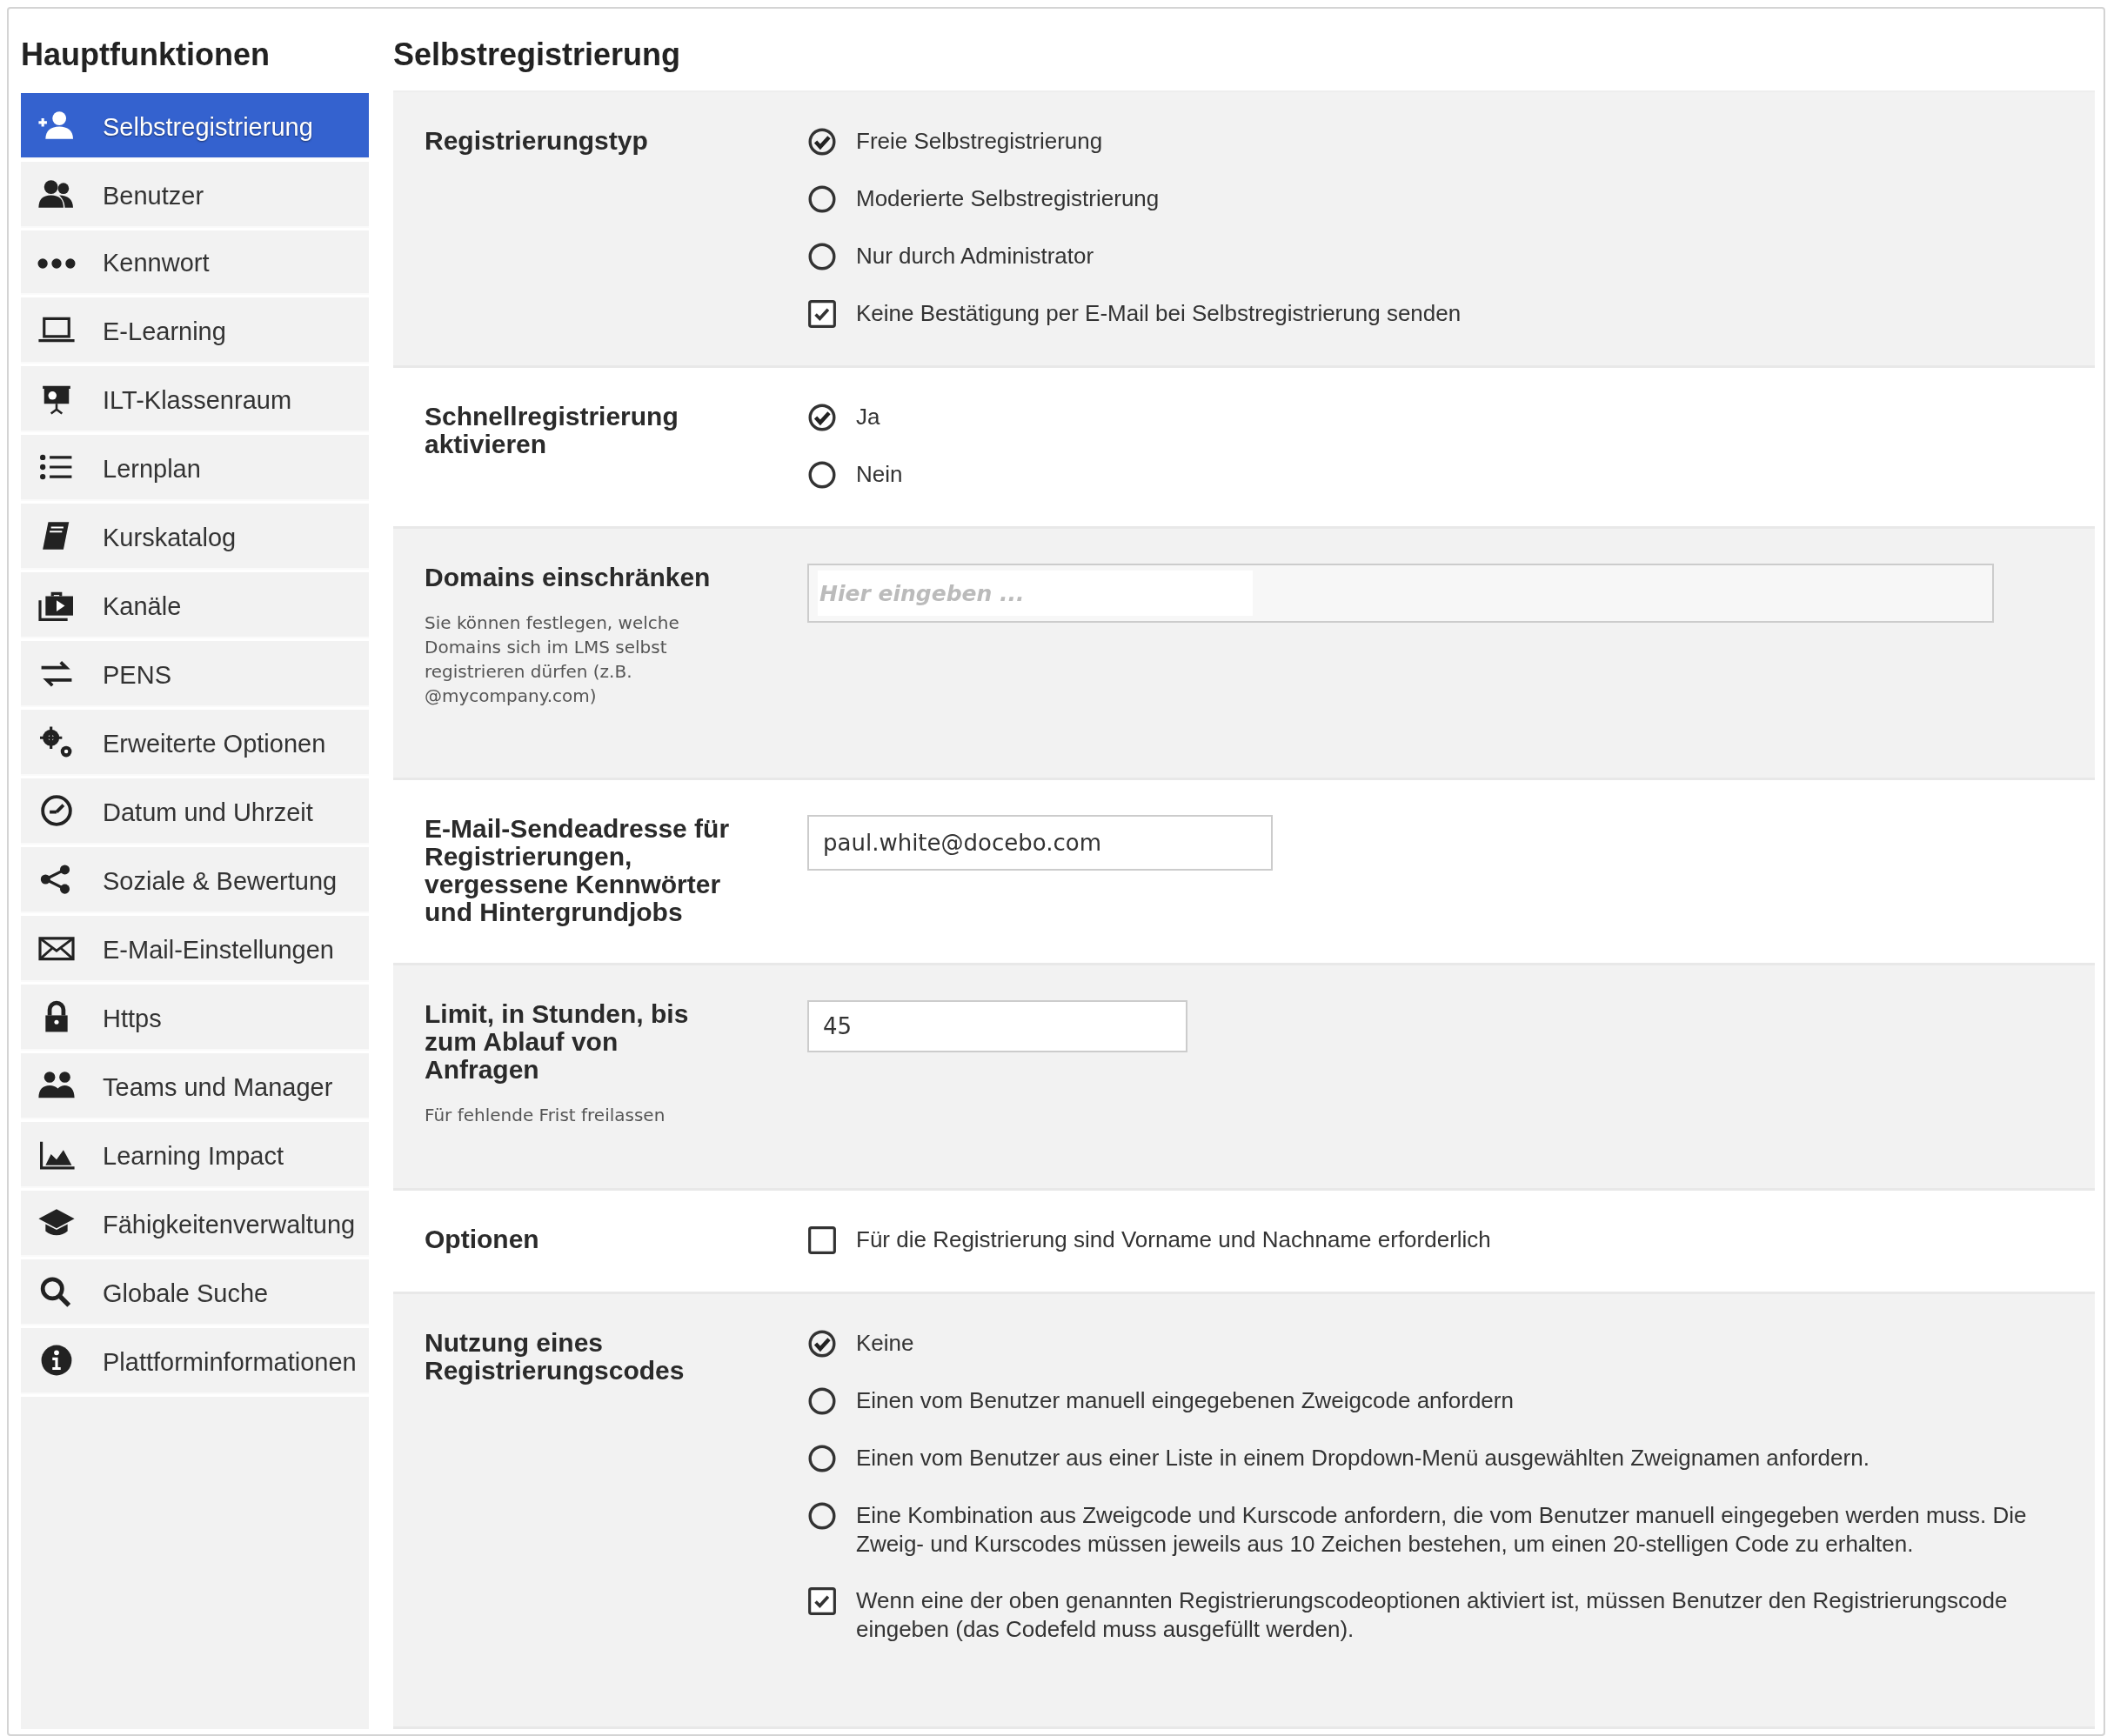 This screenshot has height=1736, width=2107. What do you see at coordinates (195, 743) in the screenshot?
I see `sidebar-item: Erweiterte Optionen` at bounding box center [195, 743].